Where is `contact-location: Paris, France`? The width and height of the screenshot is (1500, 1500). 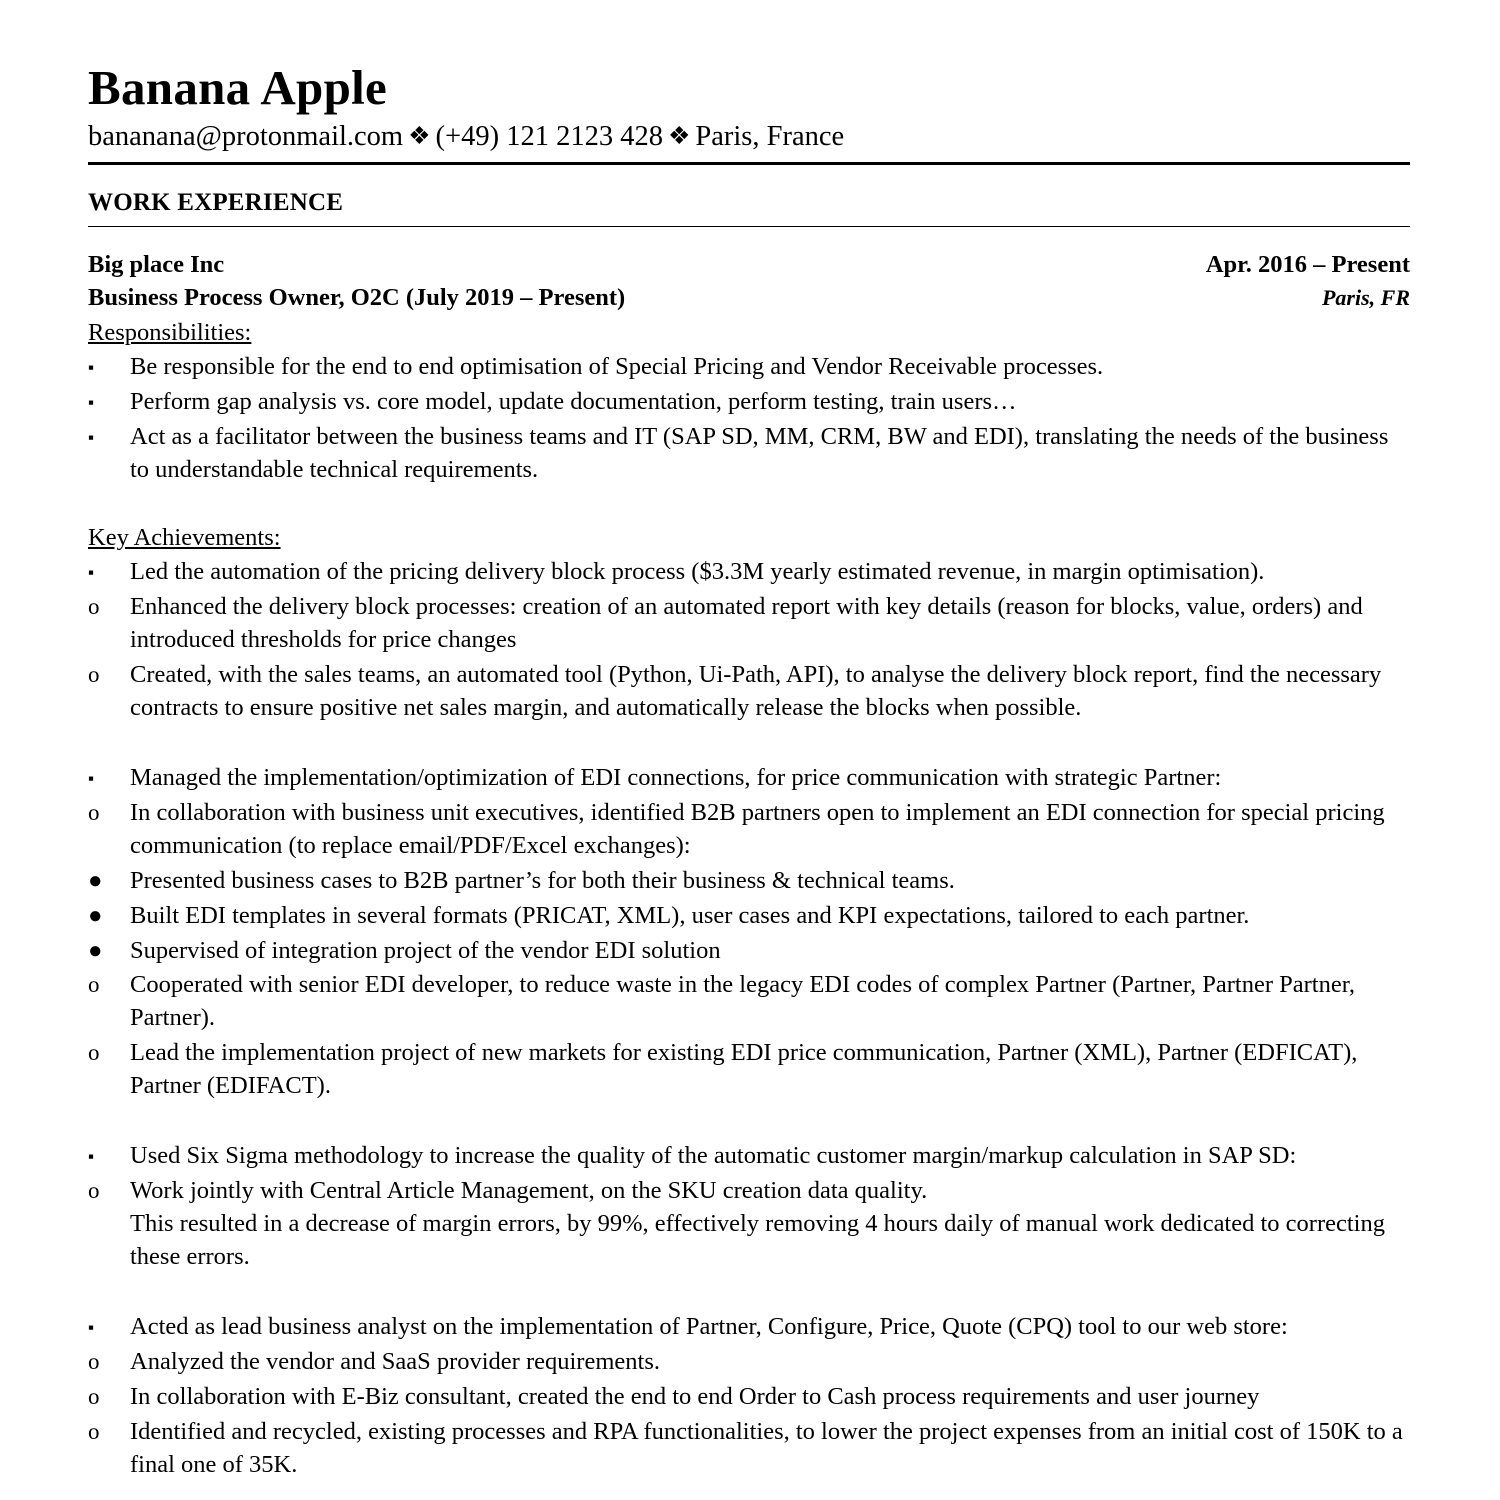 contact-location: Paris, France is located at coordinates (770, 136).